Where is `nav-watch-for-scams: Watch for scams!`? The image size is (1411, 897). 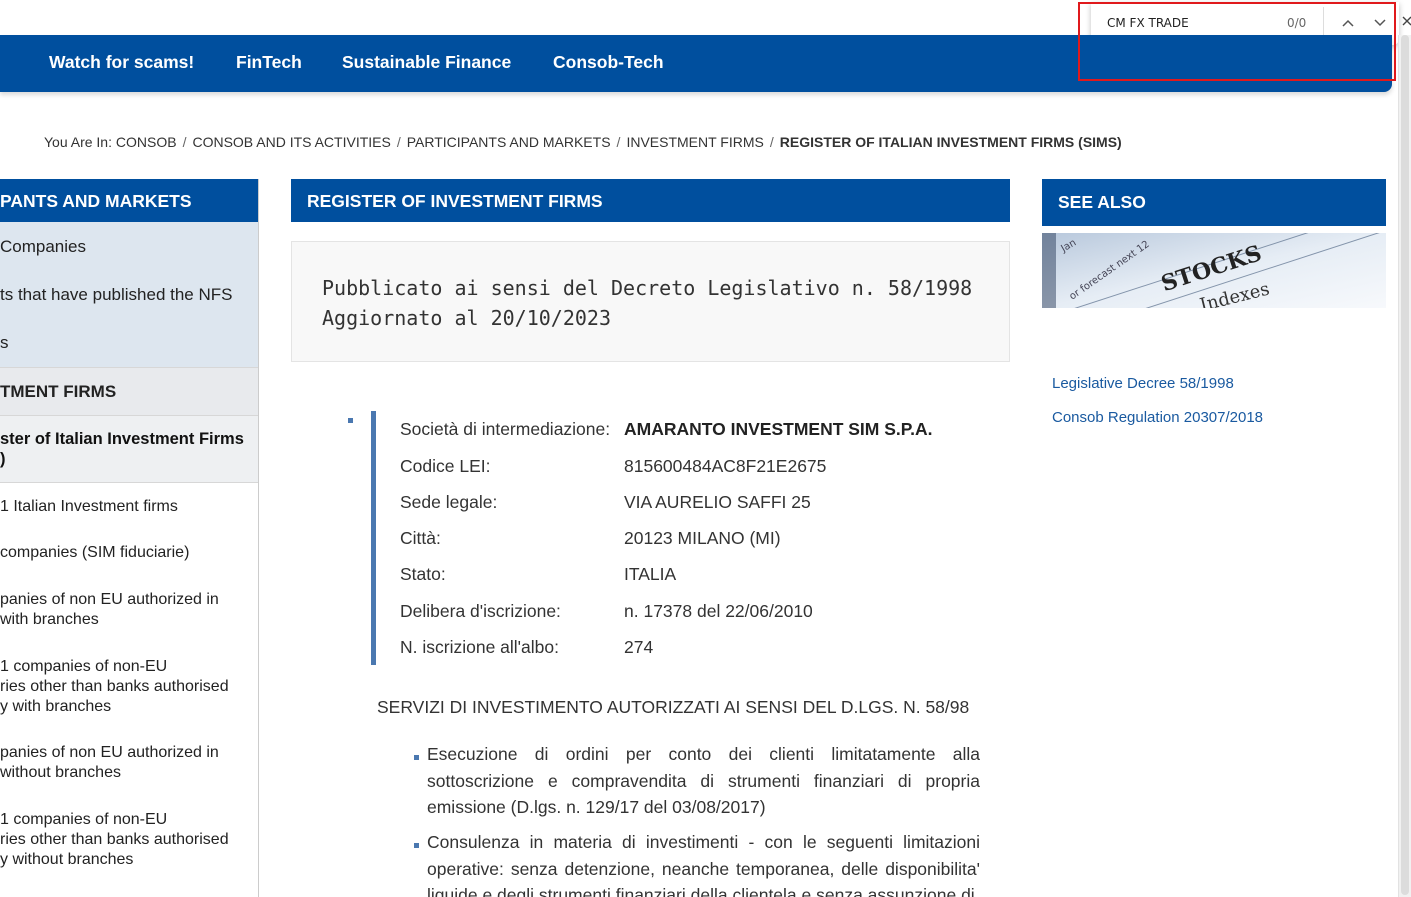 nav-watch-for-scams: Watch for scams! is located at coordinates (121, 62).